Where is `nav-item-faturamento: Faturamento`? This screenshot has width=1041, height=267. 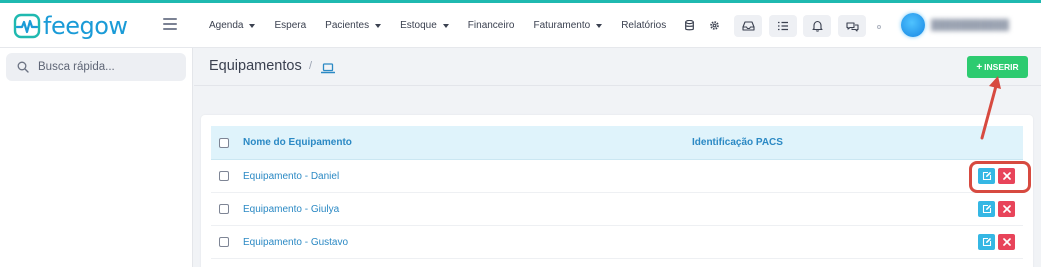 nav-item-faturamento: Faturamento is located at coordinates (568, 25).